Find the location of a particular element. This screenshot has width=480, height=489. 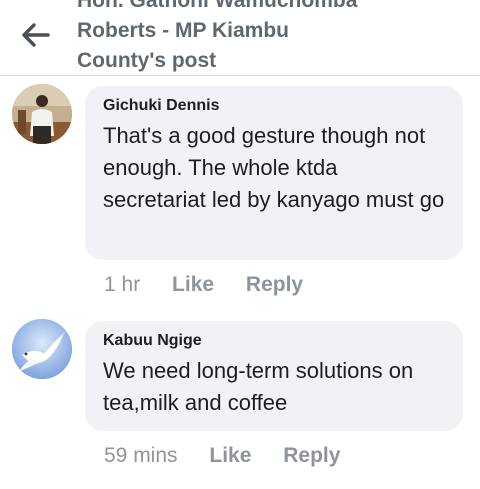

person-photo-icon is located at coordinates (42, 114).